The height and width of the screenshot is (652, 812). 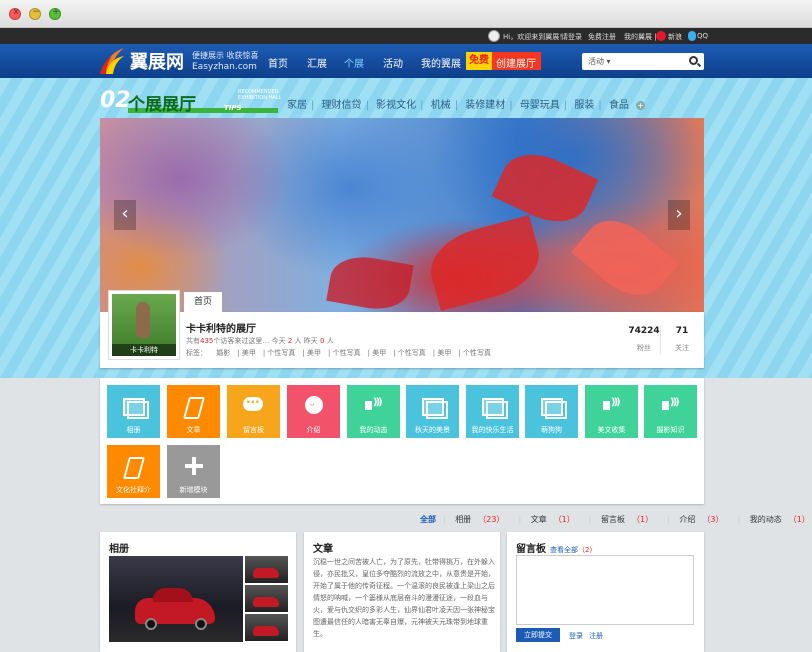 What do you see at coordinates (551, 411) in the screenshot?
I see `module-cute-dogs: 萌狗狗` at bounding box center [551, 411].